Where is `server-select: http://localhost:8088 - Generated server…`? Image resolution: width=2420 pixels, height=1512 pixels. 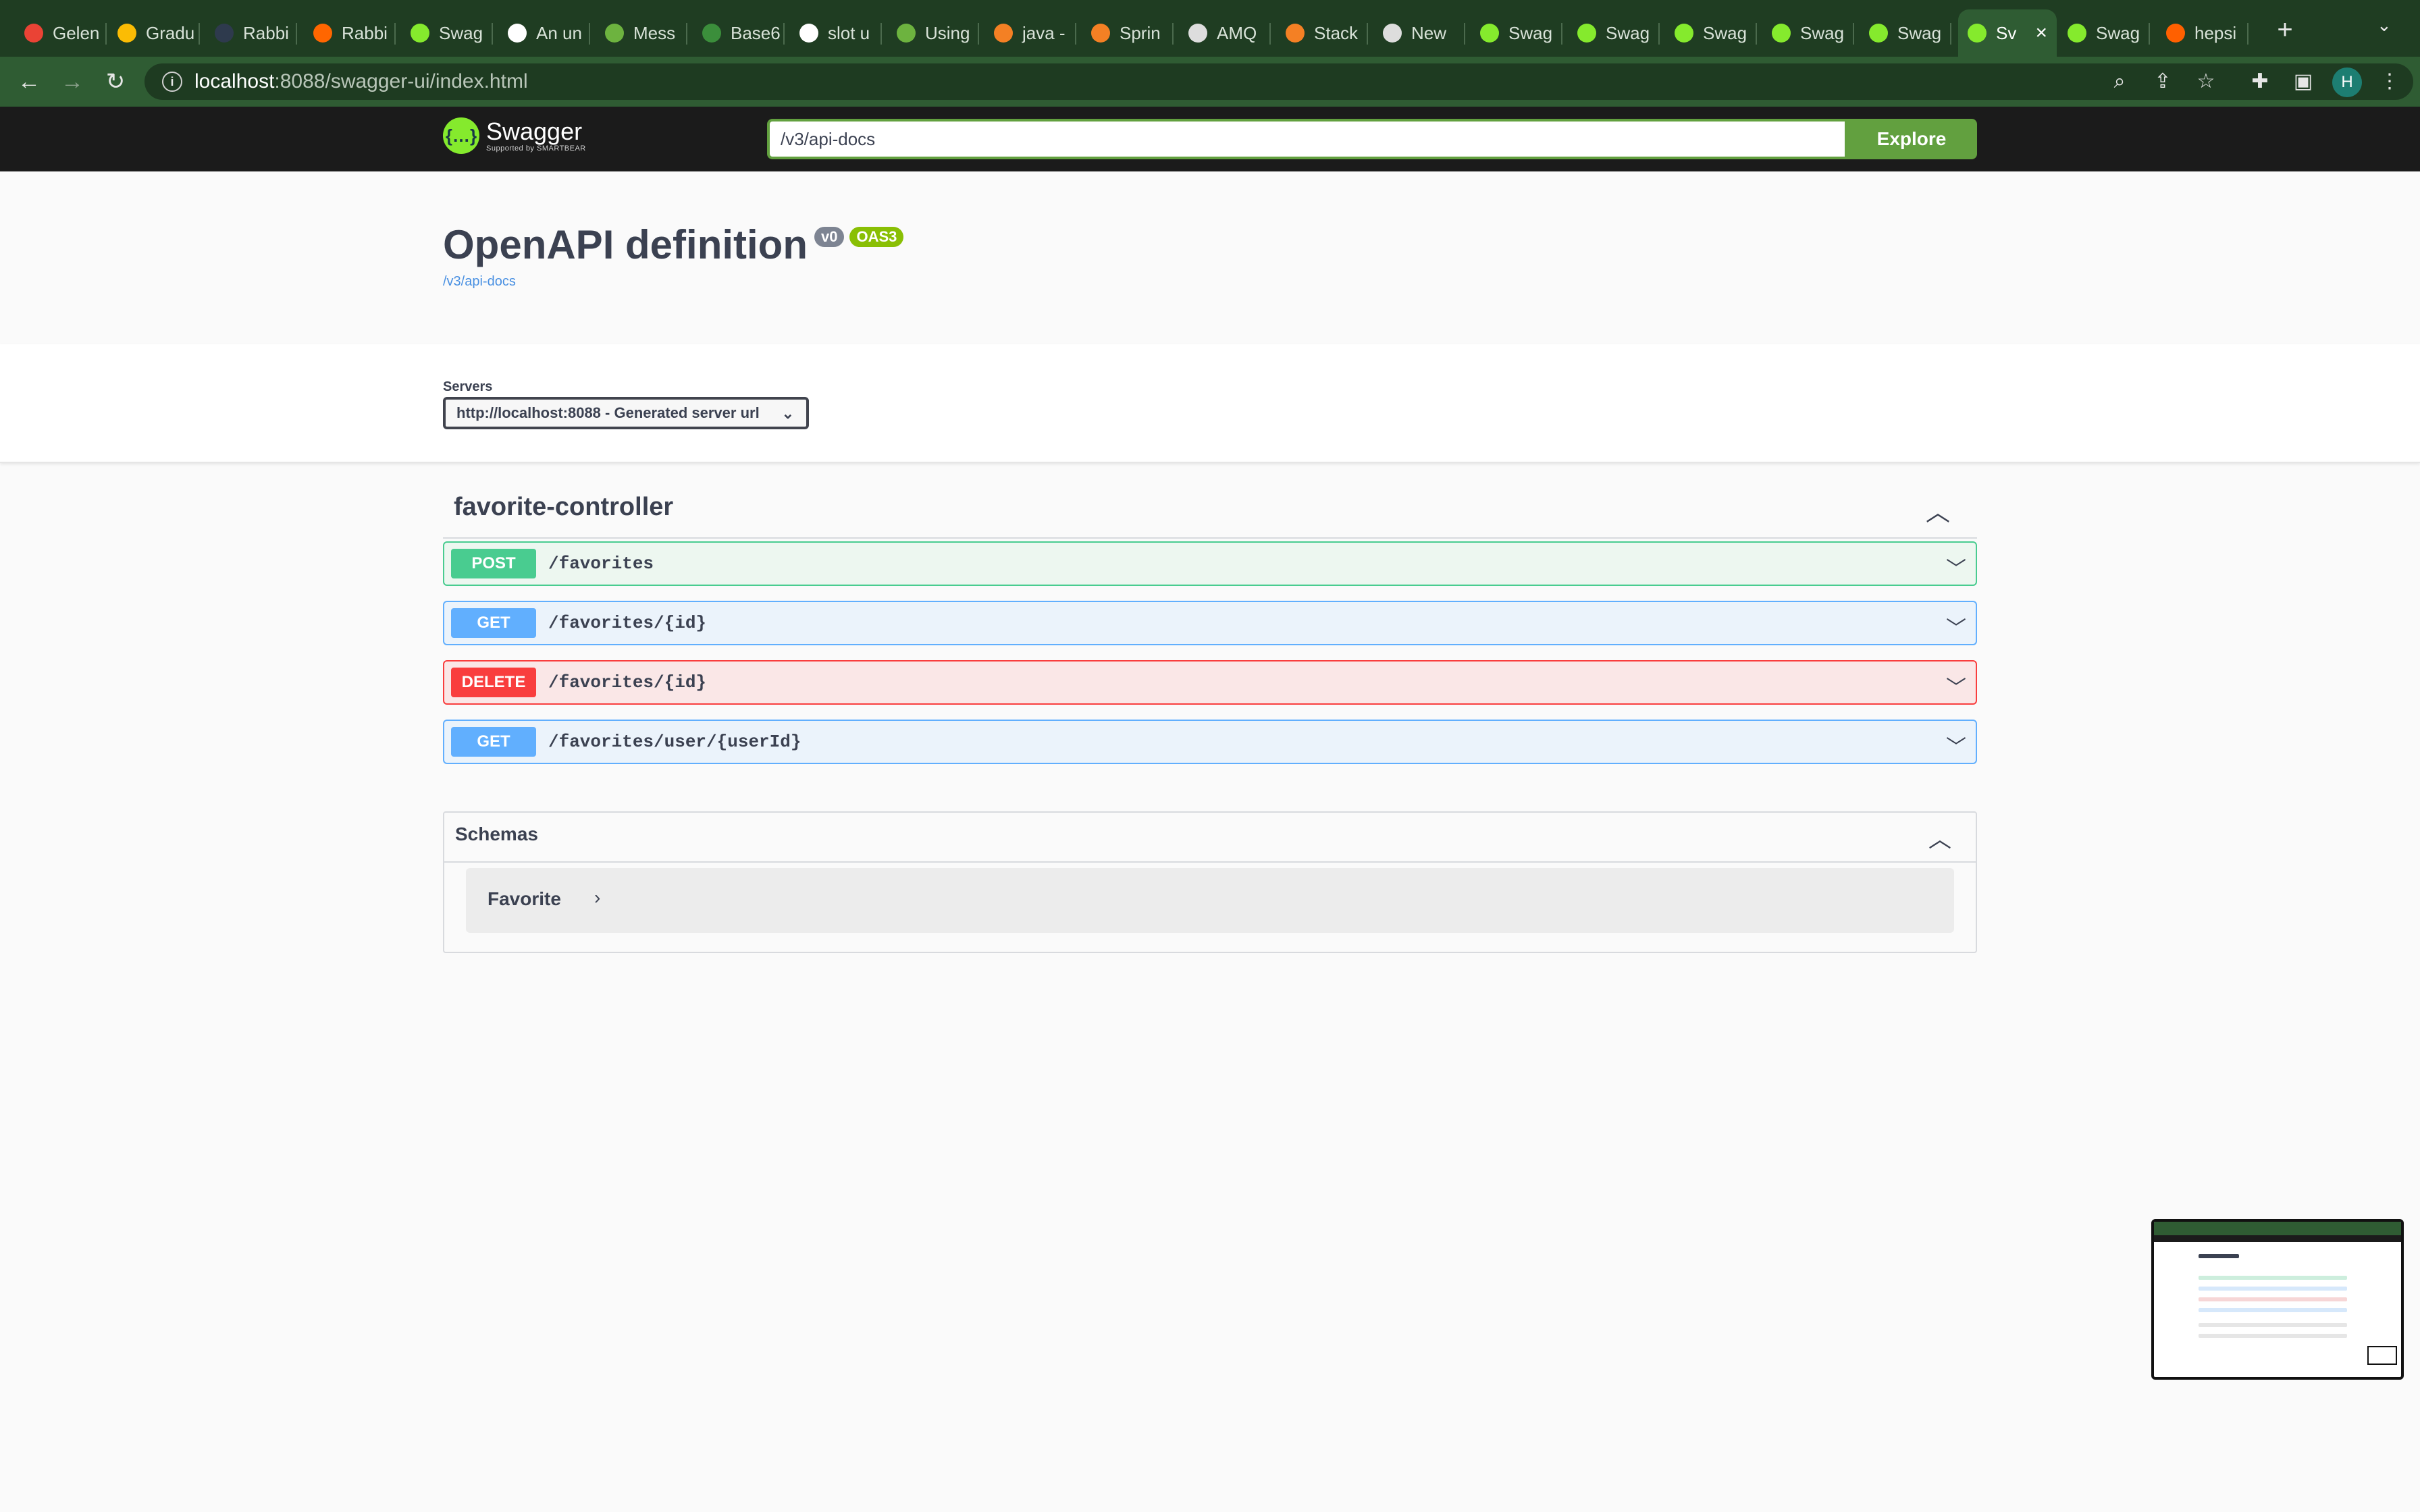 server-select: http://localhost:8088 - Generated server… is located at coordinates (626, 413).